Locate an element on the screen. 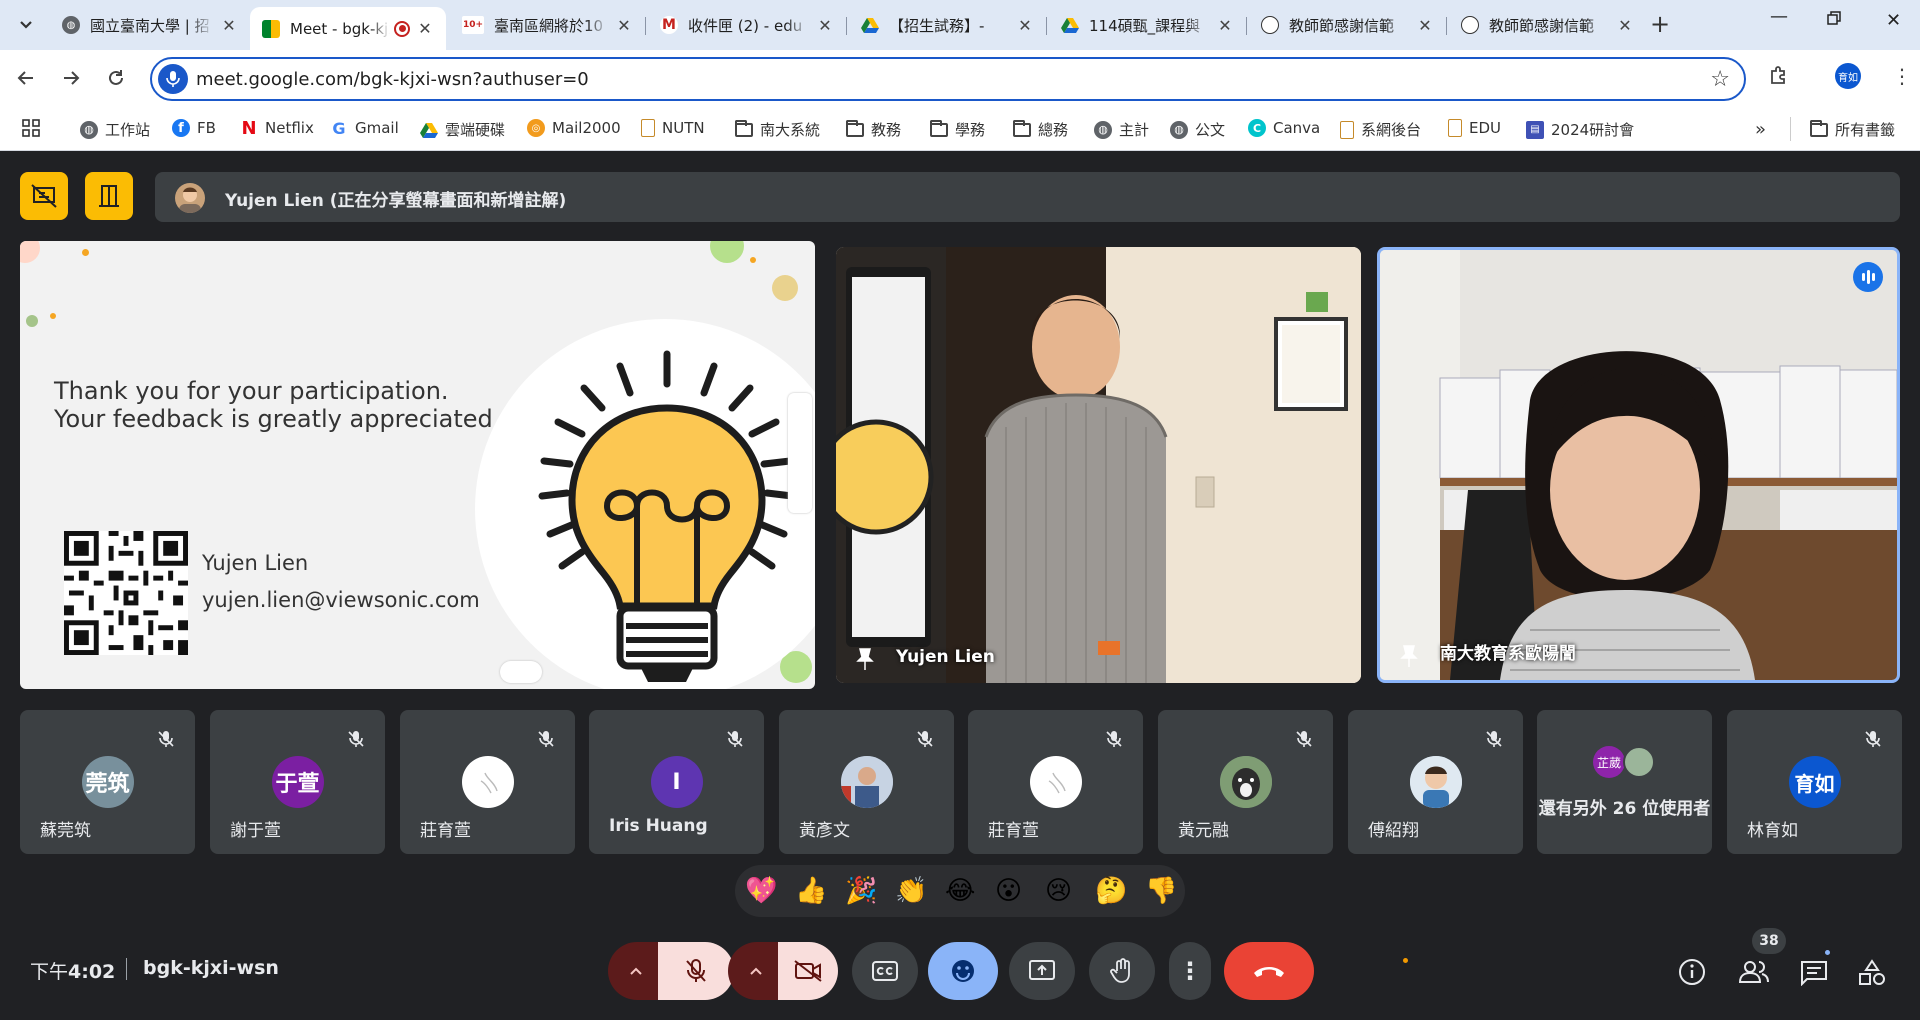 The width and height of the screenshot is (1920, 1020). slide-speaker-name: Yujen Lien is located at coordinates (255, 563).